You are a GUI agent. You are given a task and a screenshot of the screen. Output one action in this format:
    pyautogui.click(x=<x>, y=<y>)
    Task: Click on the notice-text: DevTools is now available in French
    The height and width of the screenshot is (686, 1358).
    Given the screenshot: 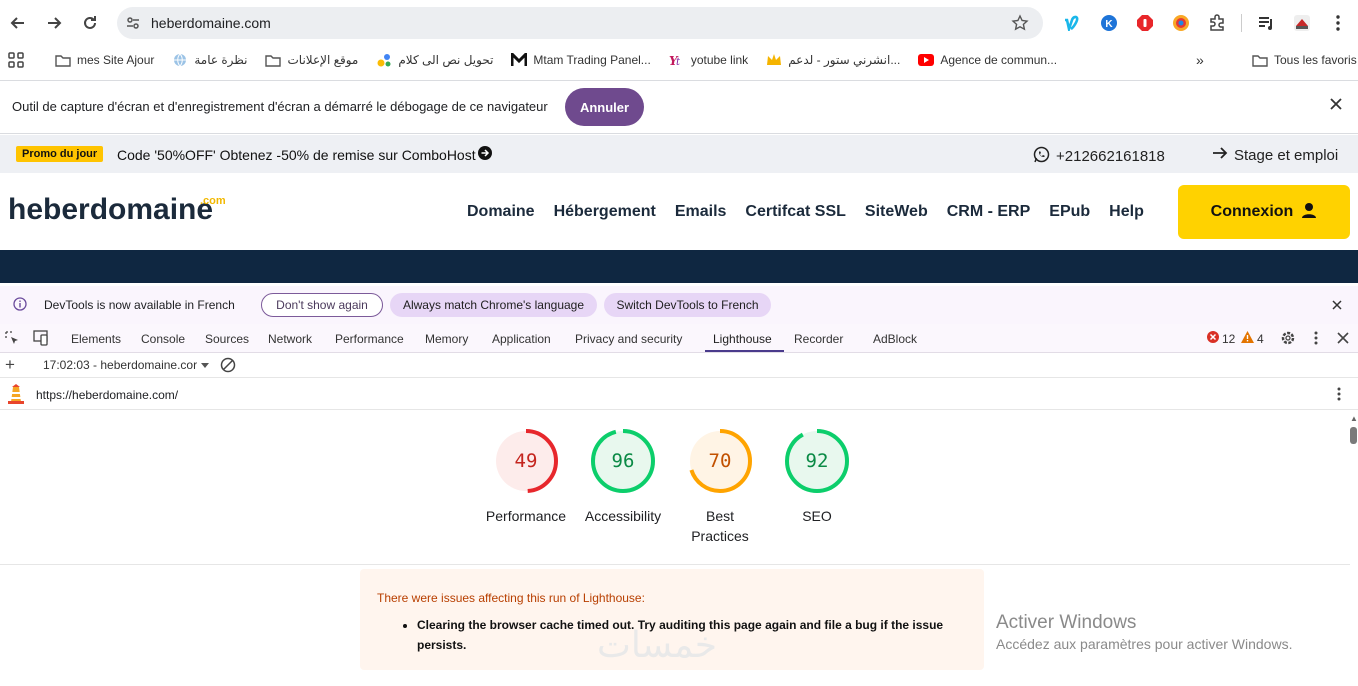 What is the action you would take?
    pyautogui.click(x=139, y=305)
    